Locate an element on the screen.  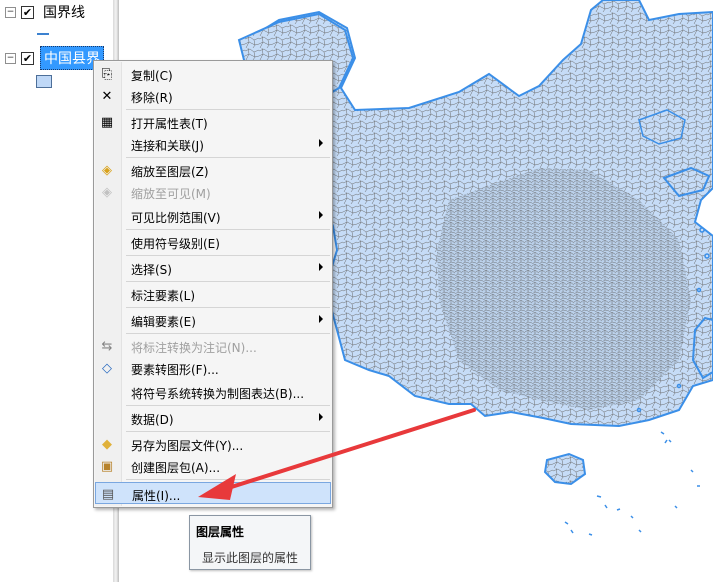
tooltip-description: 显示此图层的属性 is located at coordinates (250, 558).